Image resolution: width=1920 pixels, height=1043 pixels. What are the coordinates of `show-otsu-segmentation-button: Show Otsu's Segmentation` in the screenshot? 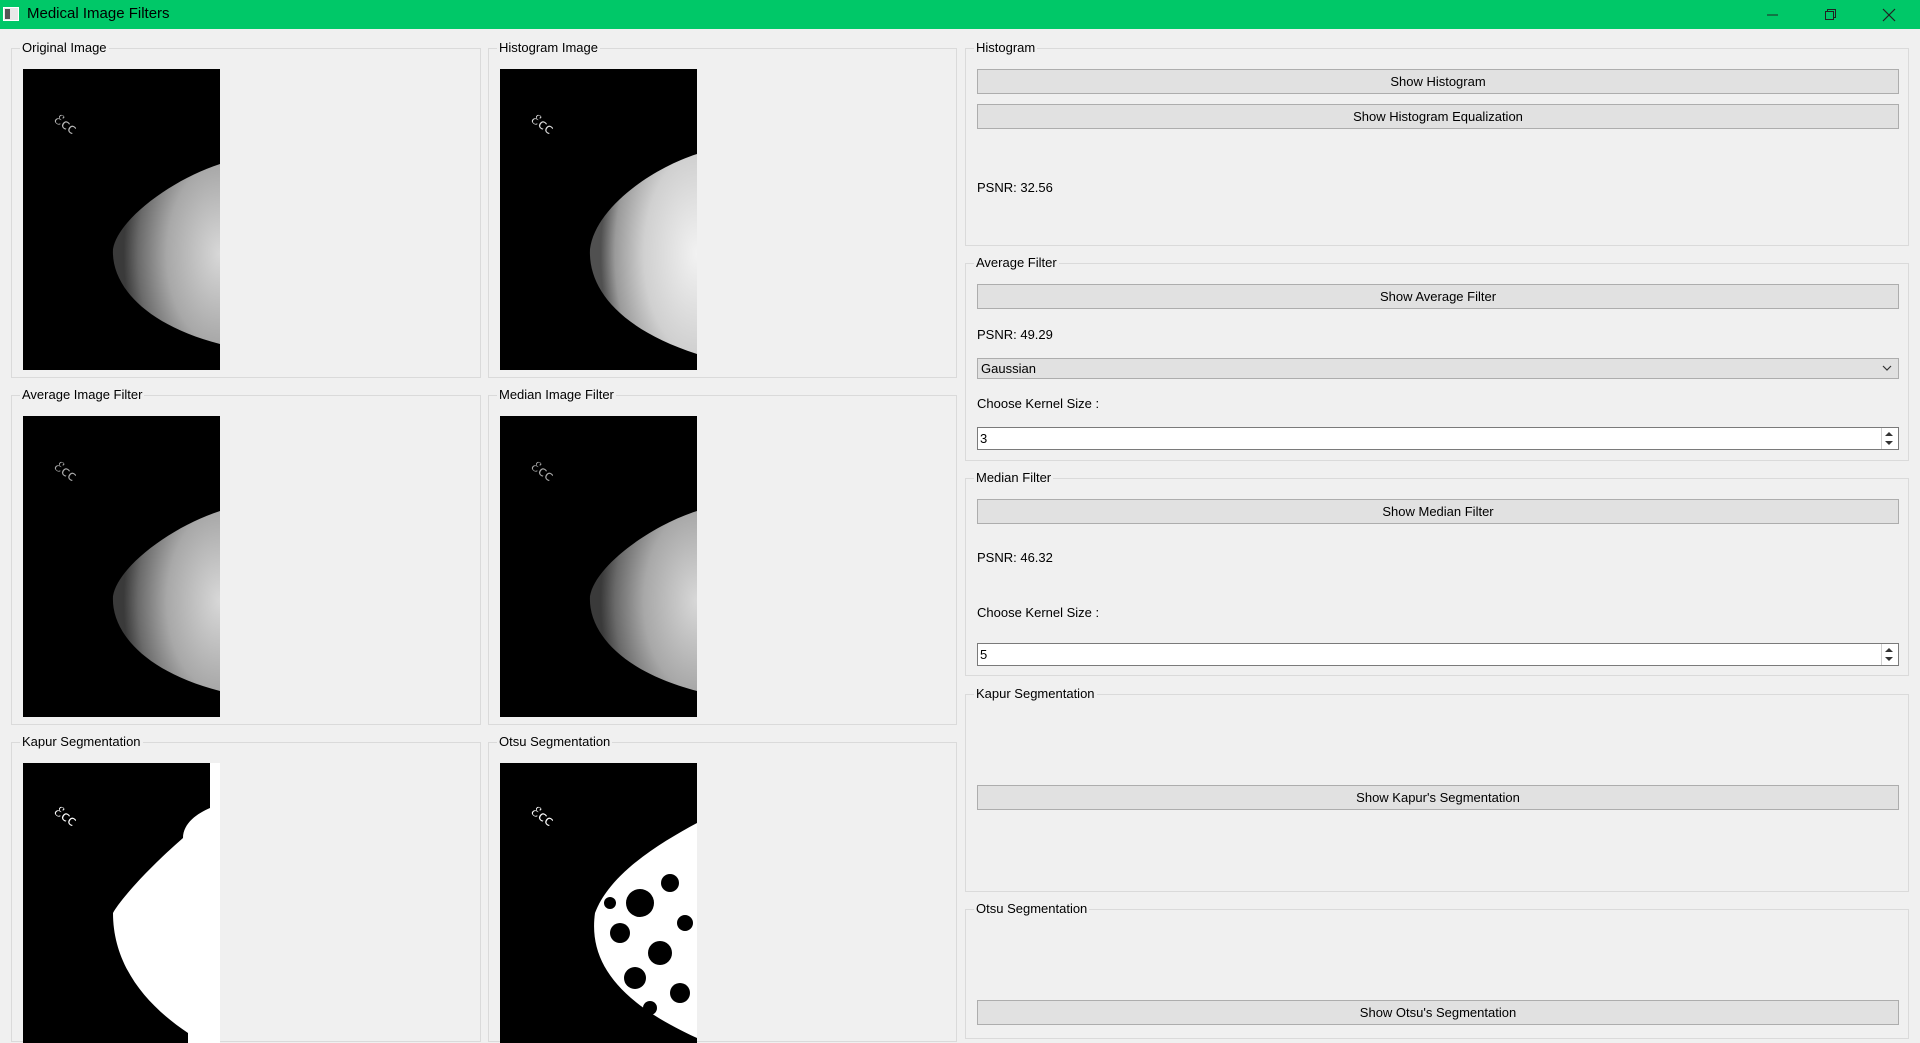 It's located at (1438, 1012).